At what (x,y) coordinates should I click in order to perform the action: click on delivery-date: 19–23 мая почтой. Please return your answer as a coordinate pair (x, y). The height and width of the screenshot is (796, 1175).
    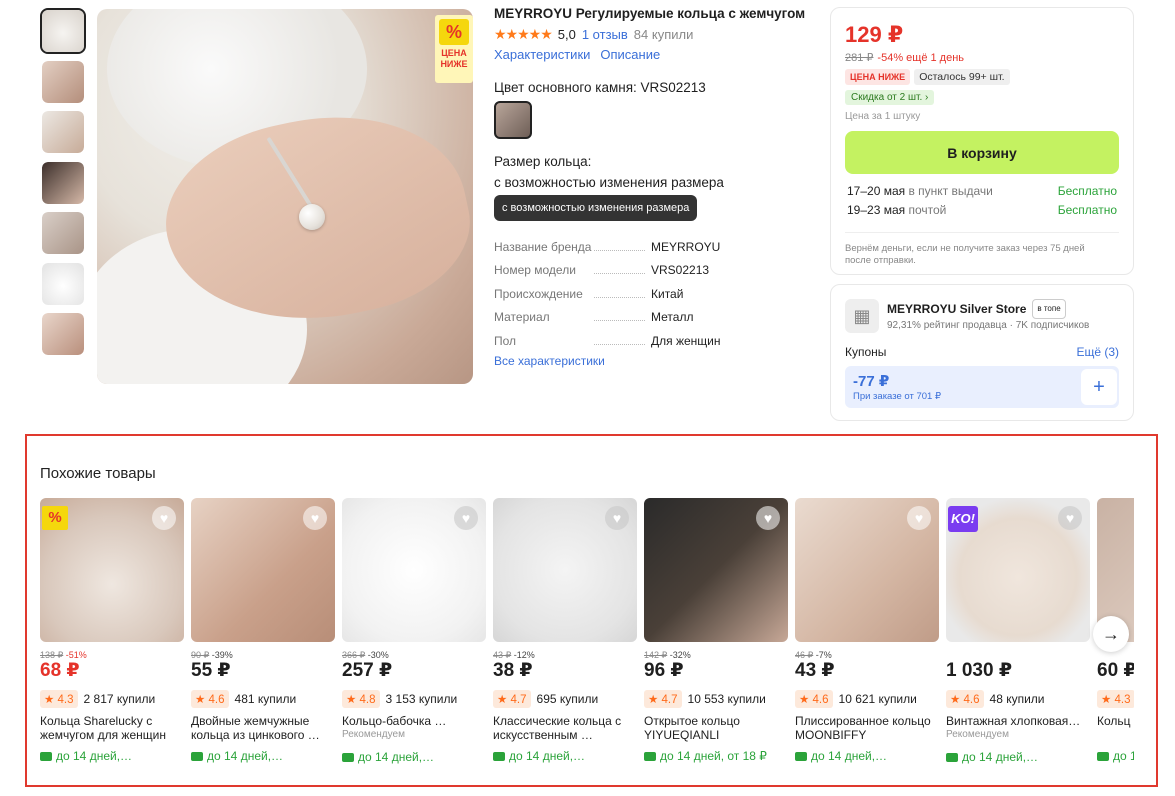
    Looking at the image, I should click on (896, 210).